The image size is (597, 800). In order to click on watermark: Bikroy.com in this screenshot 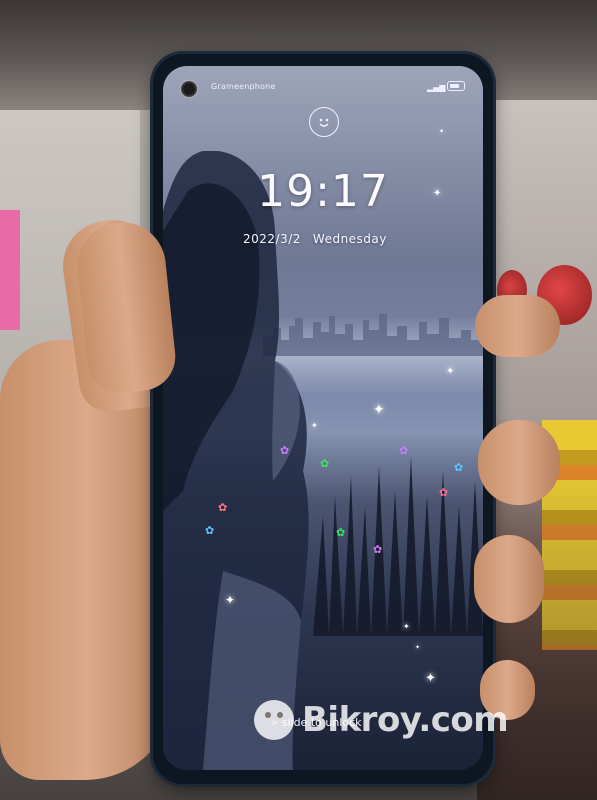, I will do `click(381, 720)`.